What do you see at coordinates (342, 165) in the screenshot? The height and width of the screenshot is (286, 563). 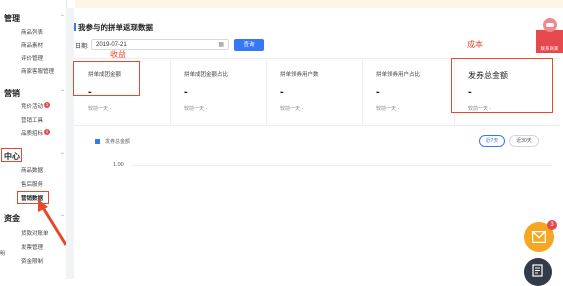 I see `y-gridline` at bounding box center [342, 165].